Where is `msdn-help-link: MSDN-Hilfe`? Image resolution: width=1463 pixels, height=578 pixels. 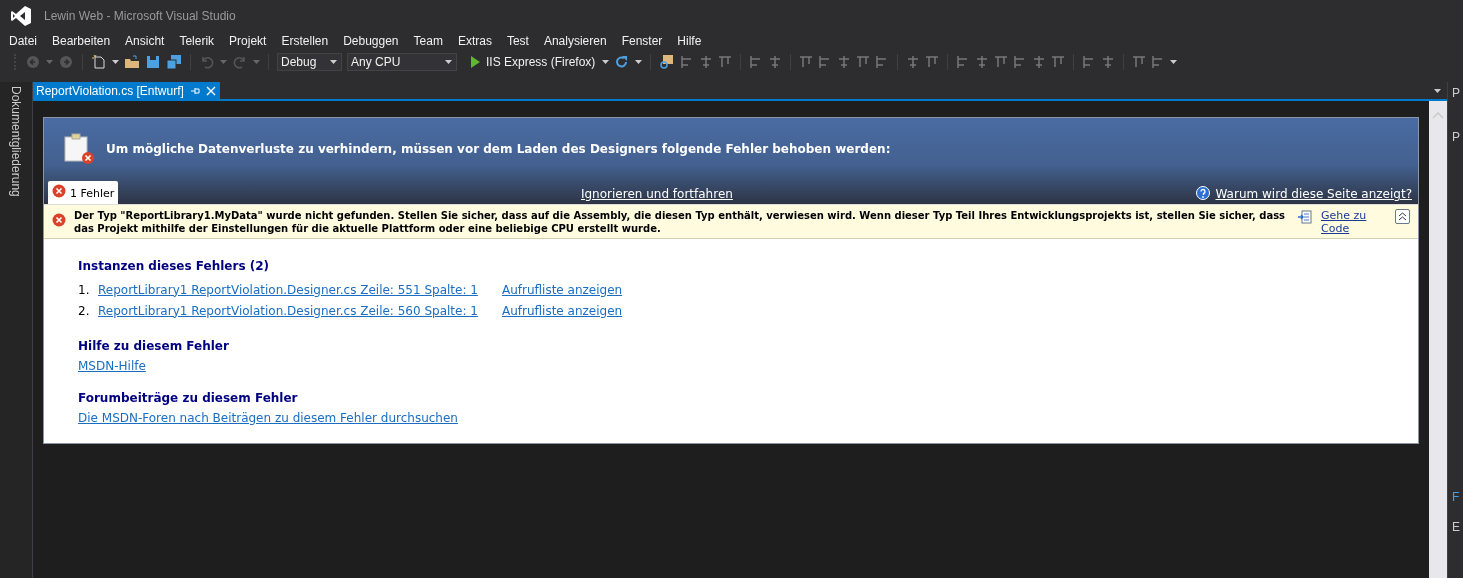
msdn-help-link: MSDN-Hilfe is located at coordinates (112, 366).